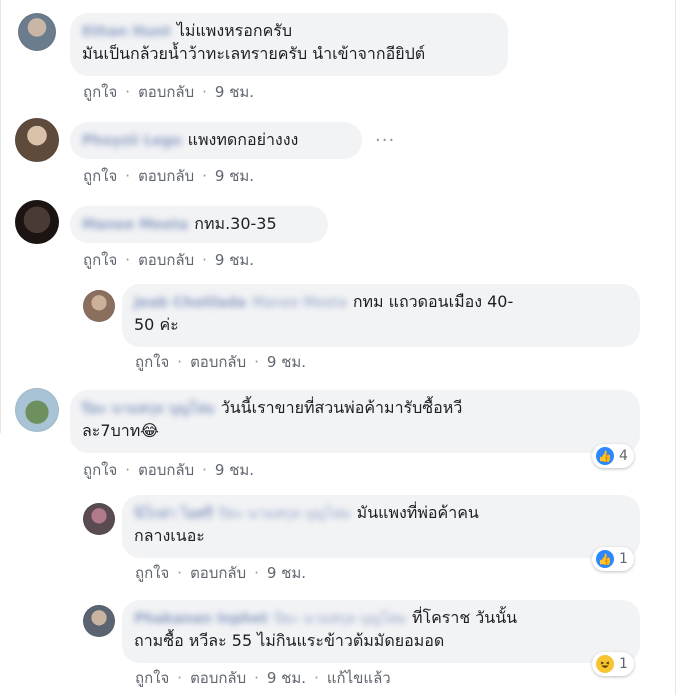 Image resolution: width=685 pixels, height=695 pixels. I want to click on edited-label: แก้ไขแล้ว, so click(359, 678).